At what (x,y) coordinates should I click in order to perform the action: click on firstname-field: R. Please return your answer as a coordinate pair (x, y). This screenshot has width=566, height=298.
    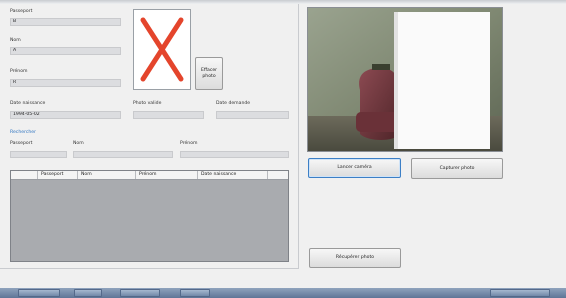
    Looking at the image, I should click on (65, 83).